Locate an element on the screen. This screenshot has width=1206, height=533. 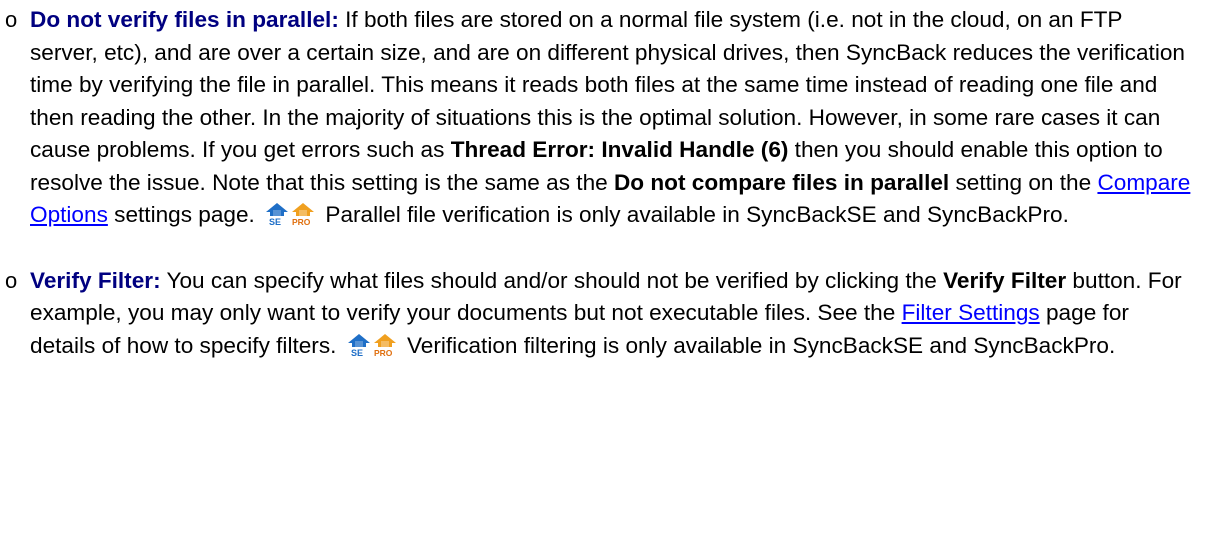
option-description: settings page. is located at coordinates (184, 214).